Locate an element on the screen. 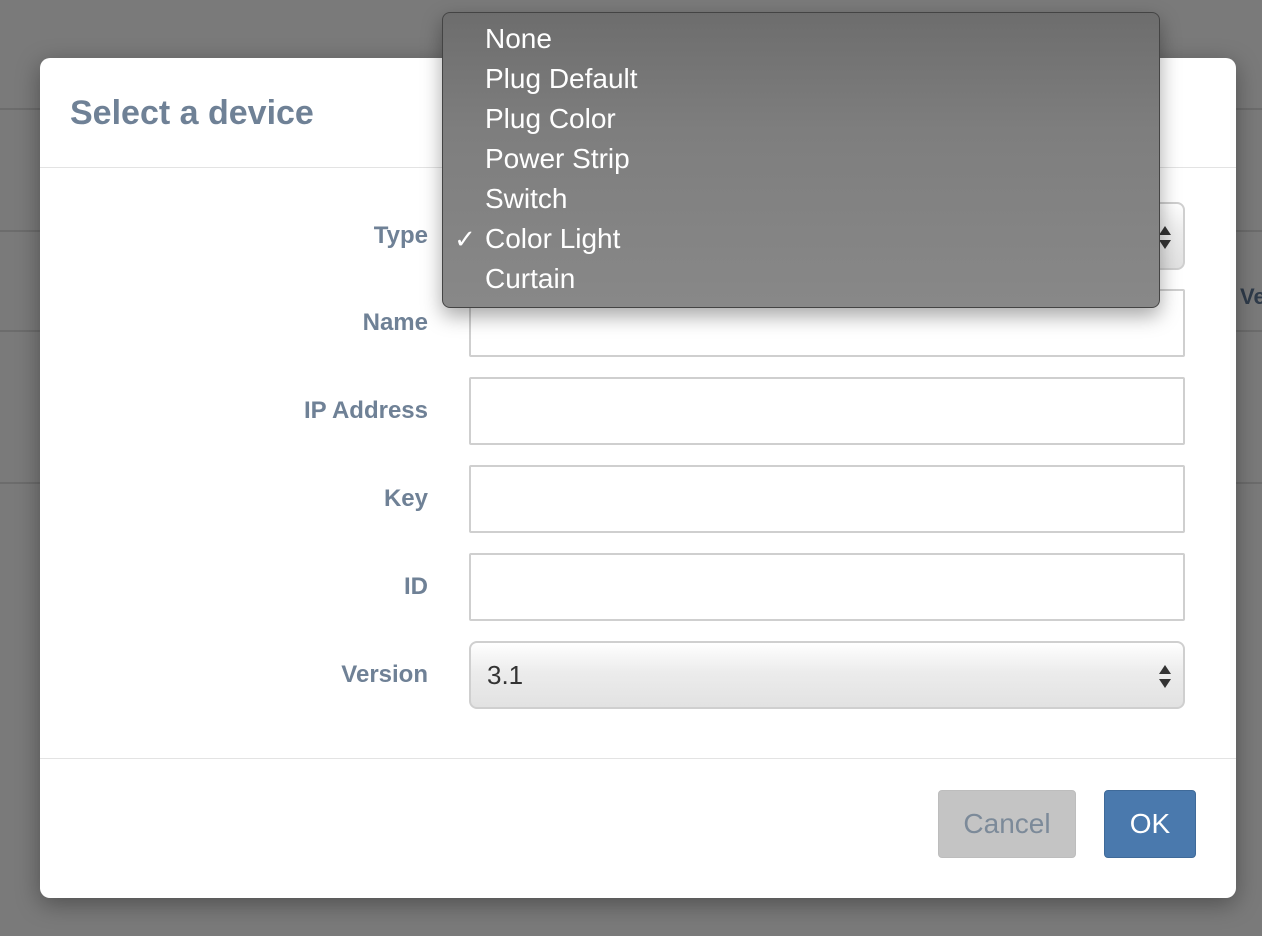  version-row: Version 3.1 is located at coordinates (638, 675).